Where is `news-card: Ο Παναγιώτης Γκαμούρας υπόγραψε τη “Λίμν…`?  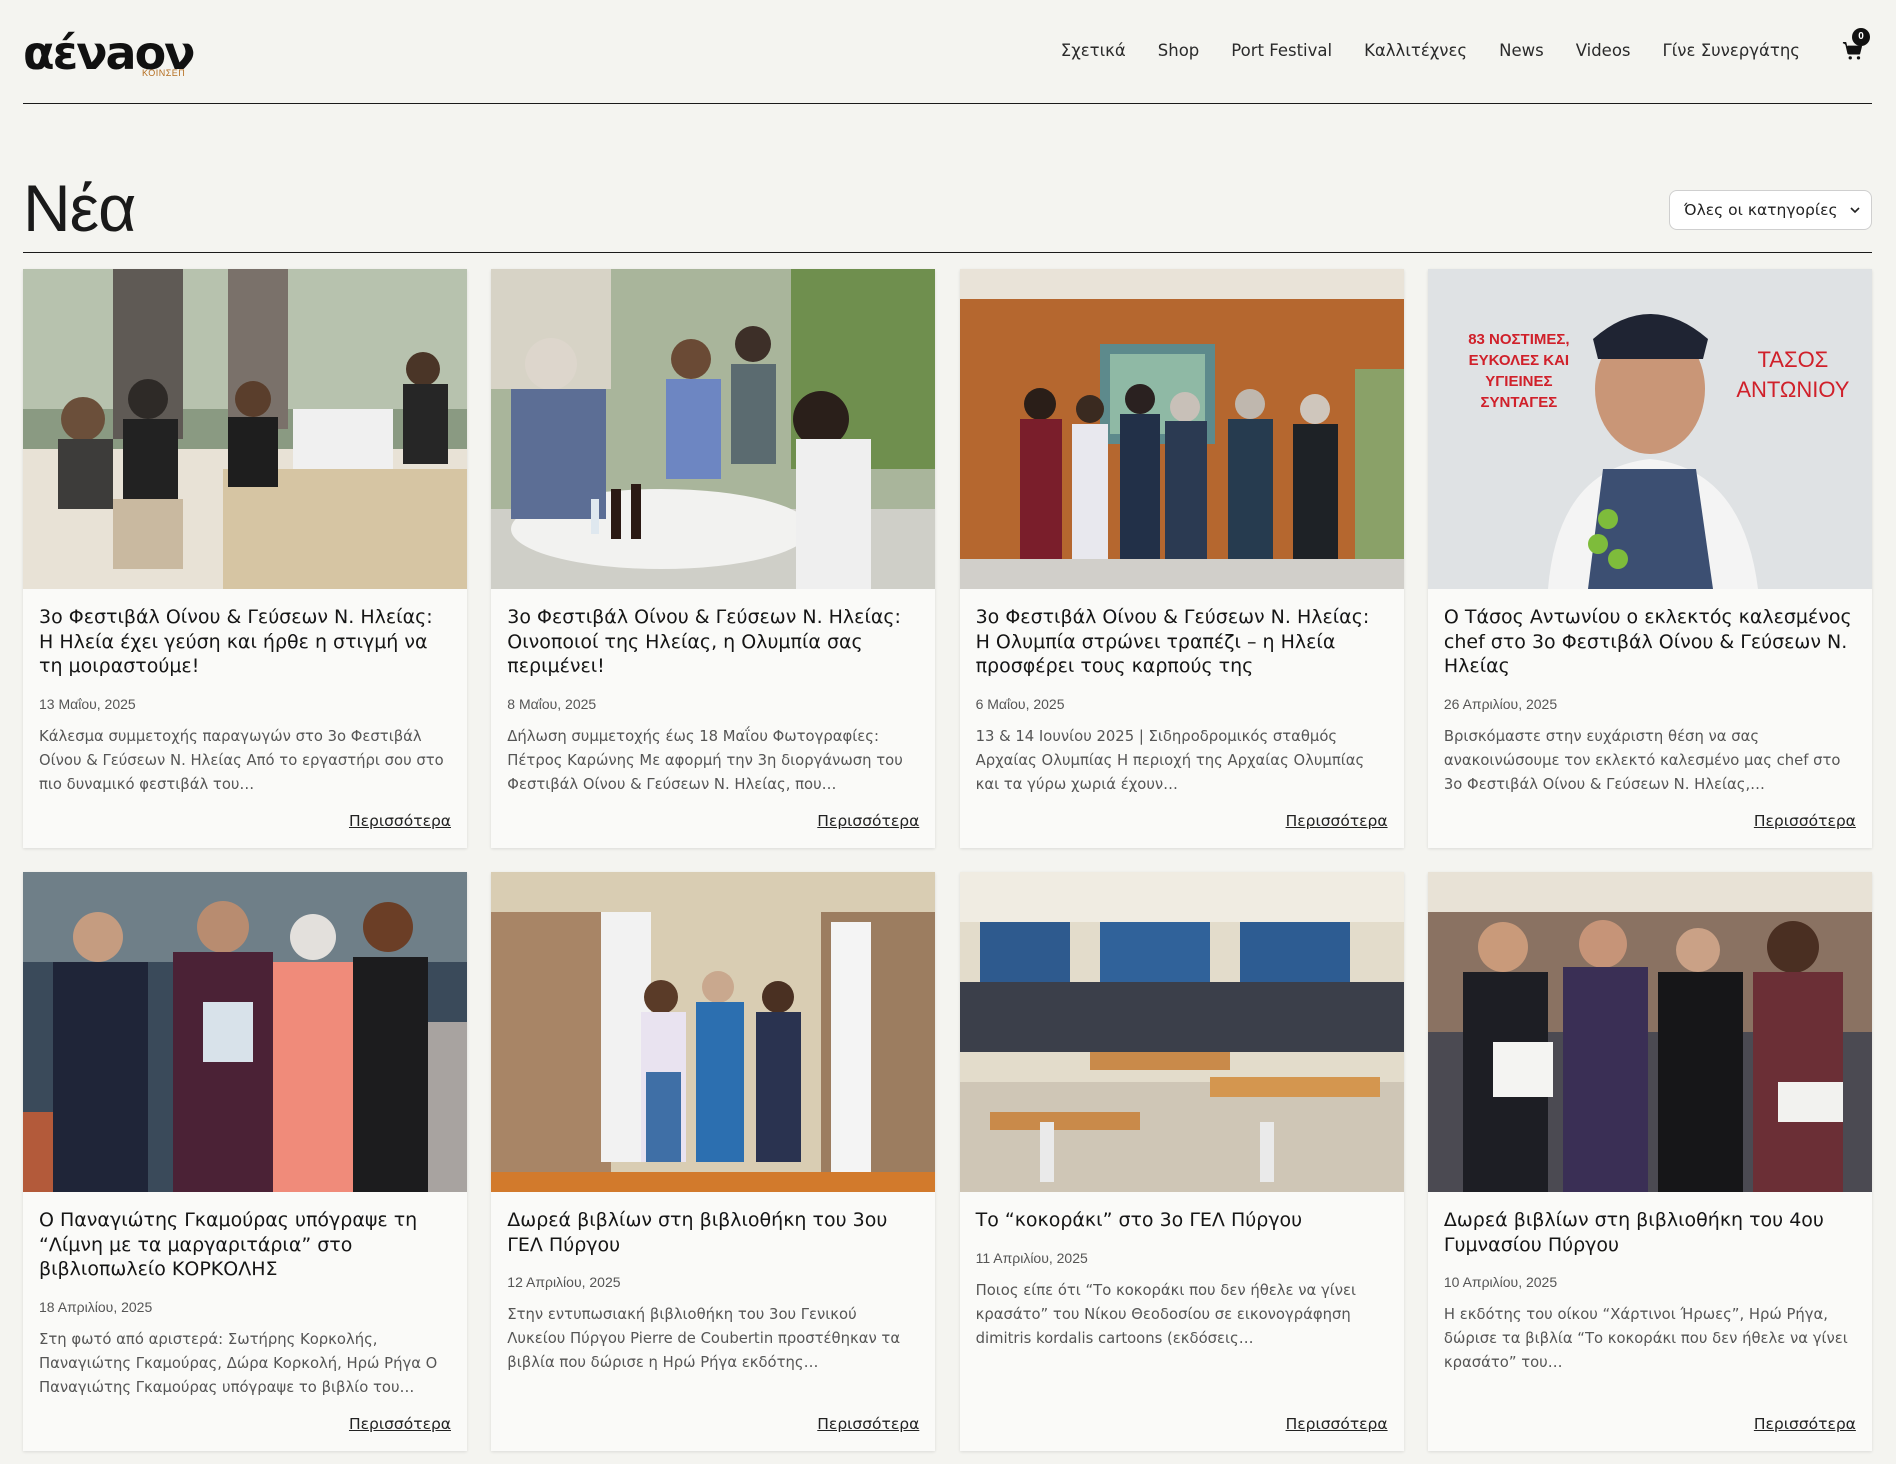 news-card: Ο Παναγιώτης Γκαμούρας υπόγραψε τη “Λίμν… is located at coordinates (245, 1161).